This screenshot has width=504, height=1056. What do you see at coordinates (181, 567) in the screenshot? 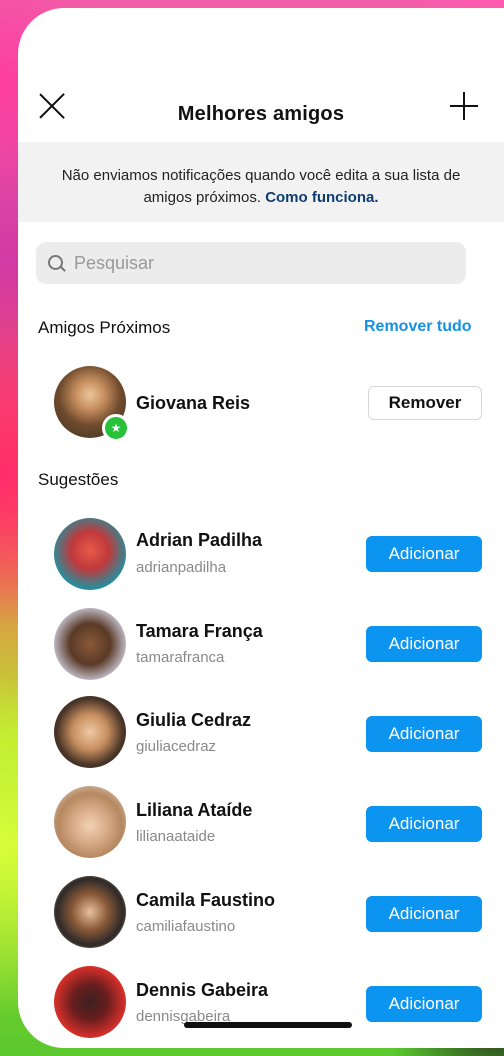
I see `suggestion-username: adrianpadilha` at bounding box center [181, 567].